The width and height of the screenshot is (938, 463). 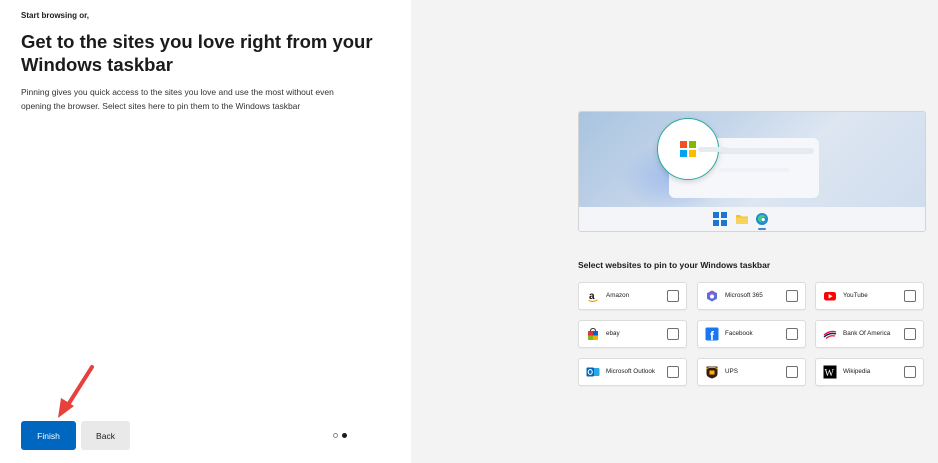 What do you see at coordinates (742, 219) in the screenshot?
I see `file-explorer-icon` at bounding box center [742, 219].